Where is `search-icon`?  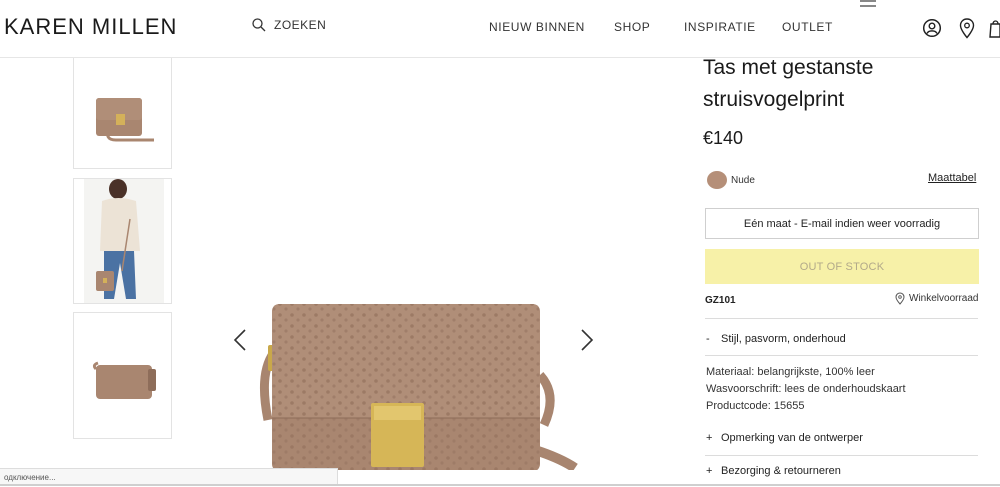 search-icon is located at coordinates (259, 25).